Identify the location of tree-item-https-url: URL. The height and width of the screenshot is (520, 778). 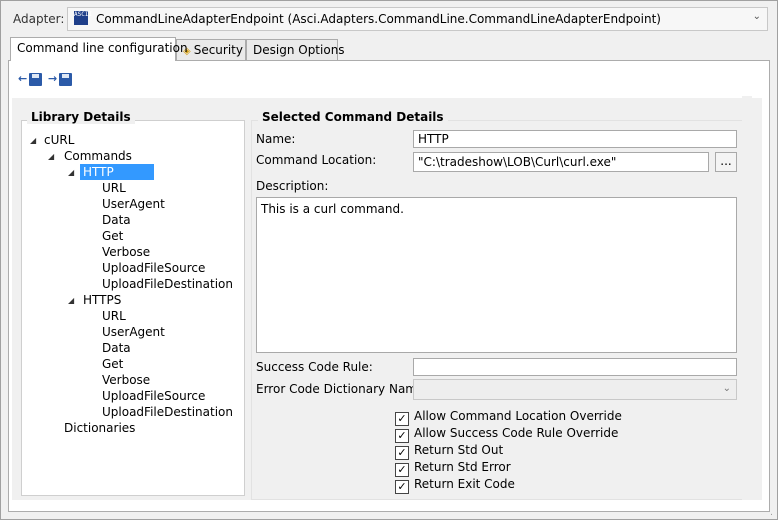
(114, 316).